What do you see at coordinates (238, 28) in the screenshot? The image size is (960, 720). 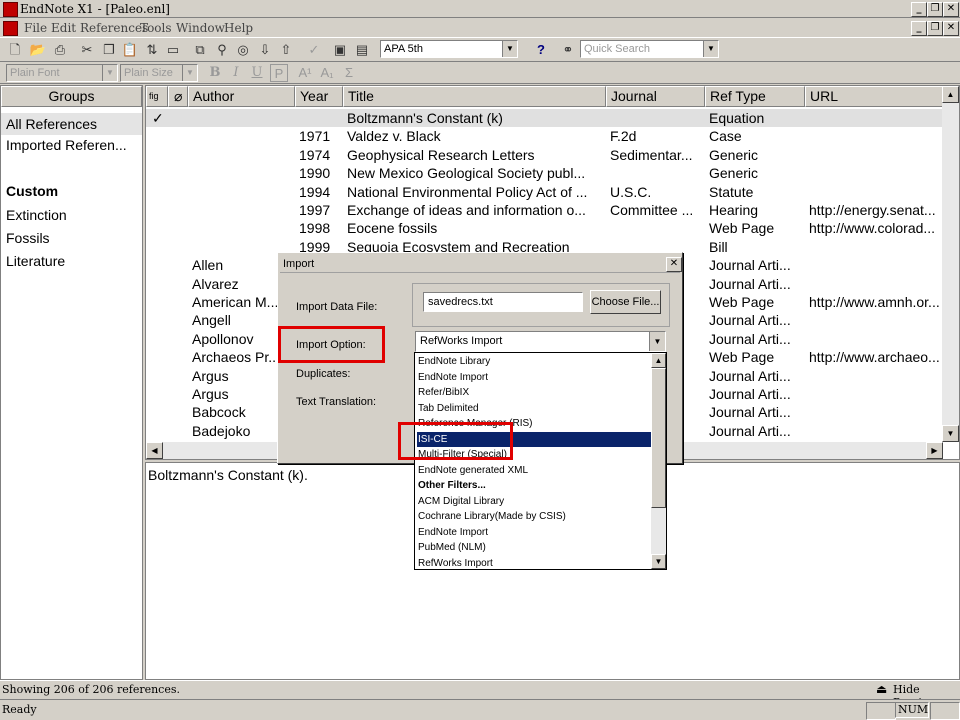 I see `menu-help: Help` at bounding box center [238, 28].